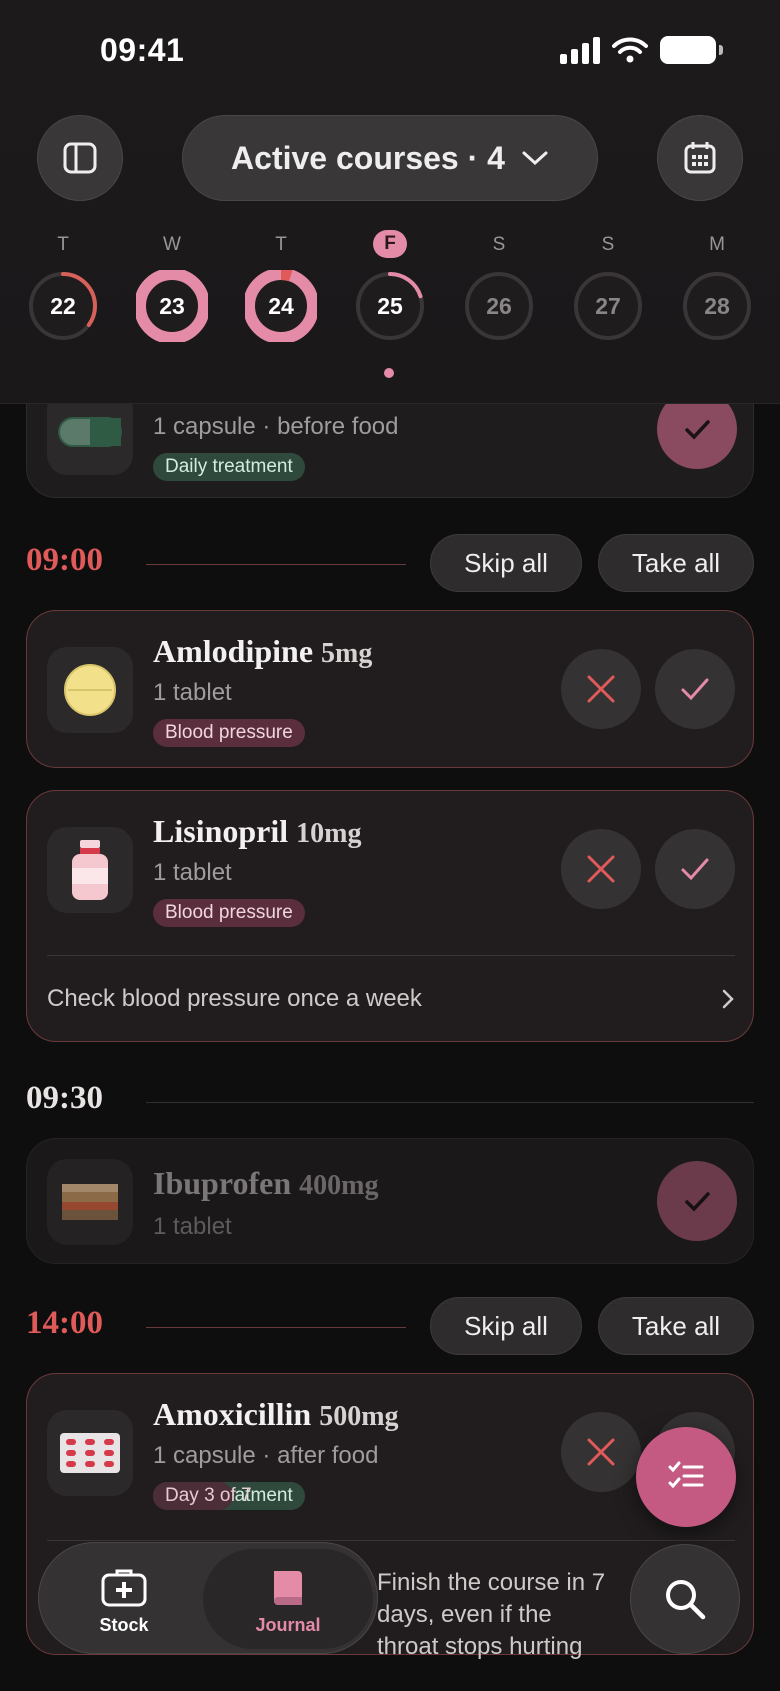 This screenshot has width=780, height=1691. I want to click on week-strip: T 22 W 23 T 24 F 25 S 26 S 27 M 28, so click(390, 305).